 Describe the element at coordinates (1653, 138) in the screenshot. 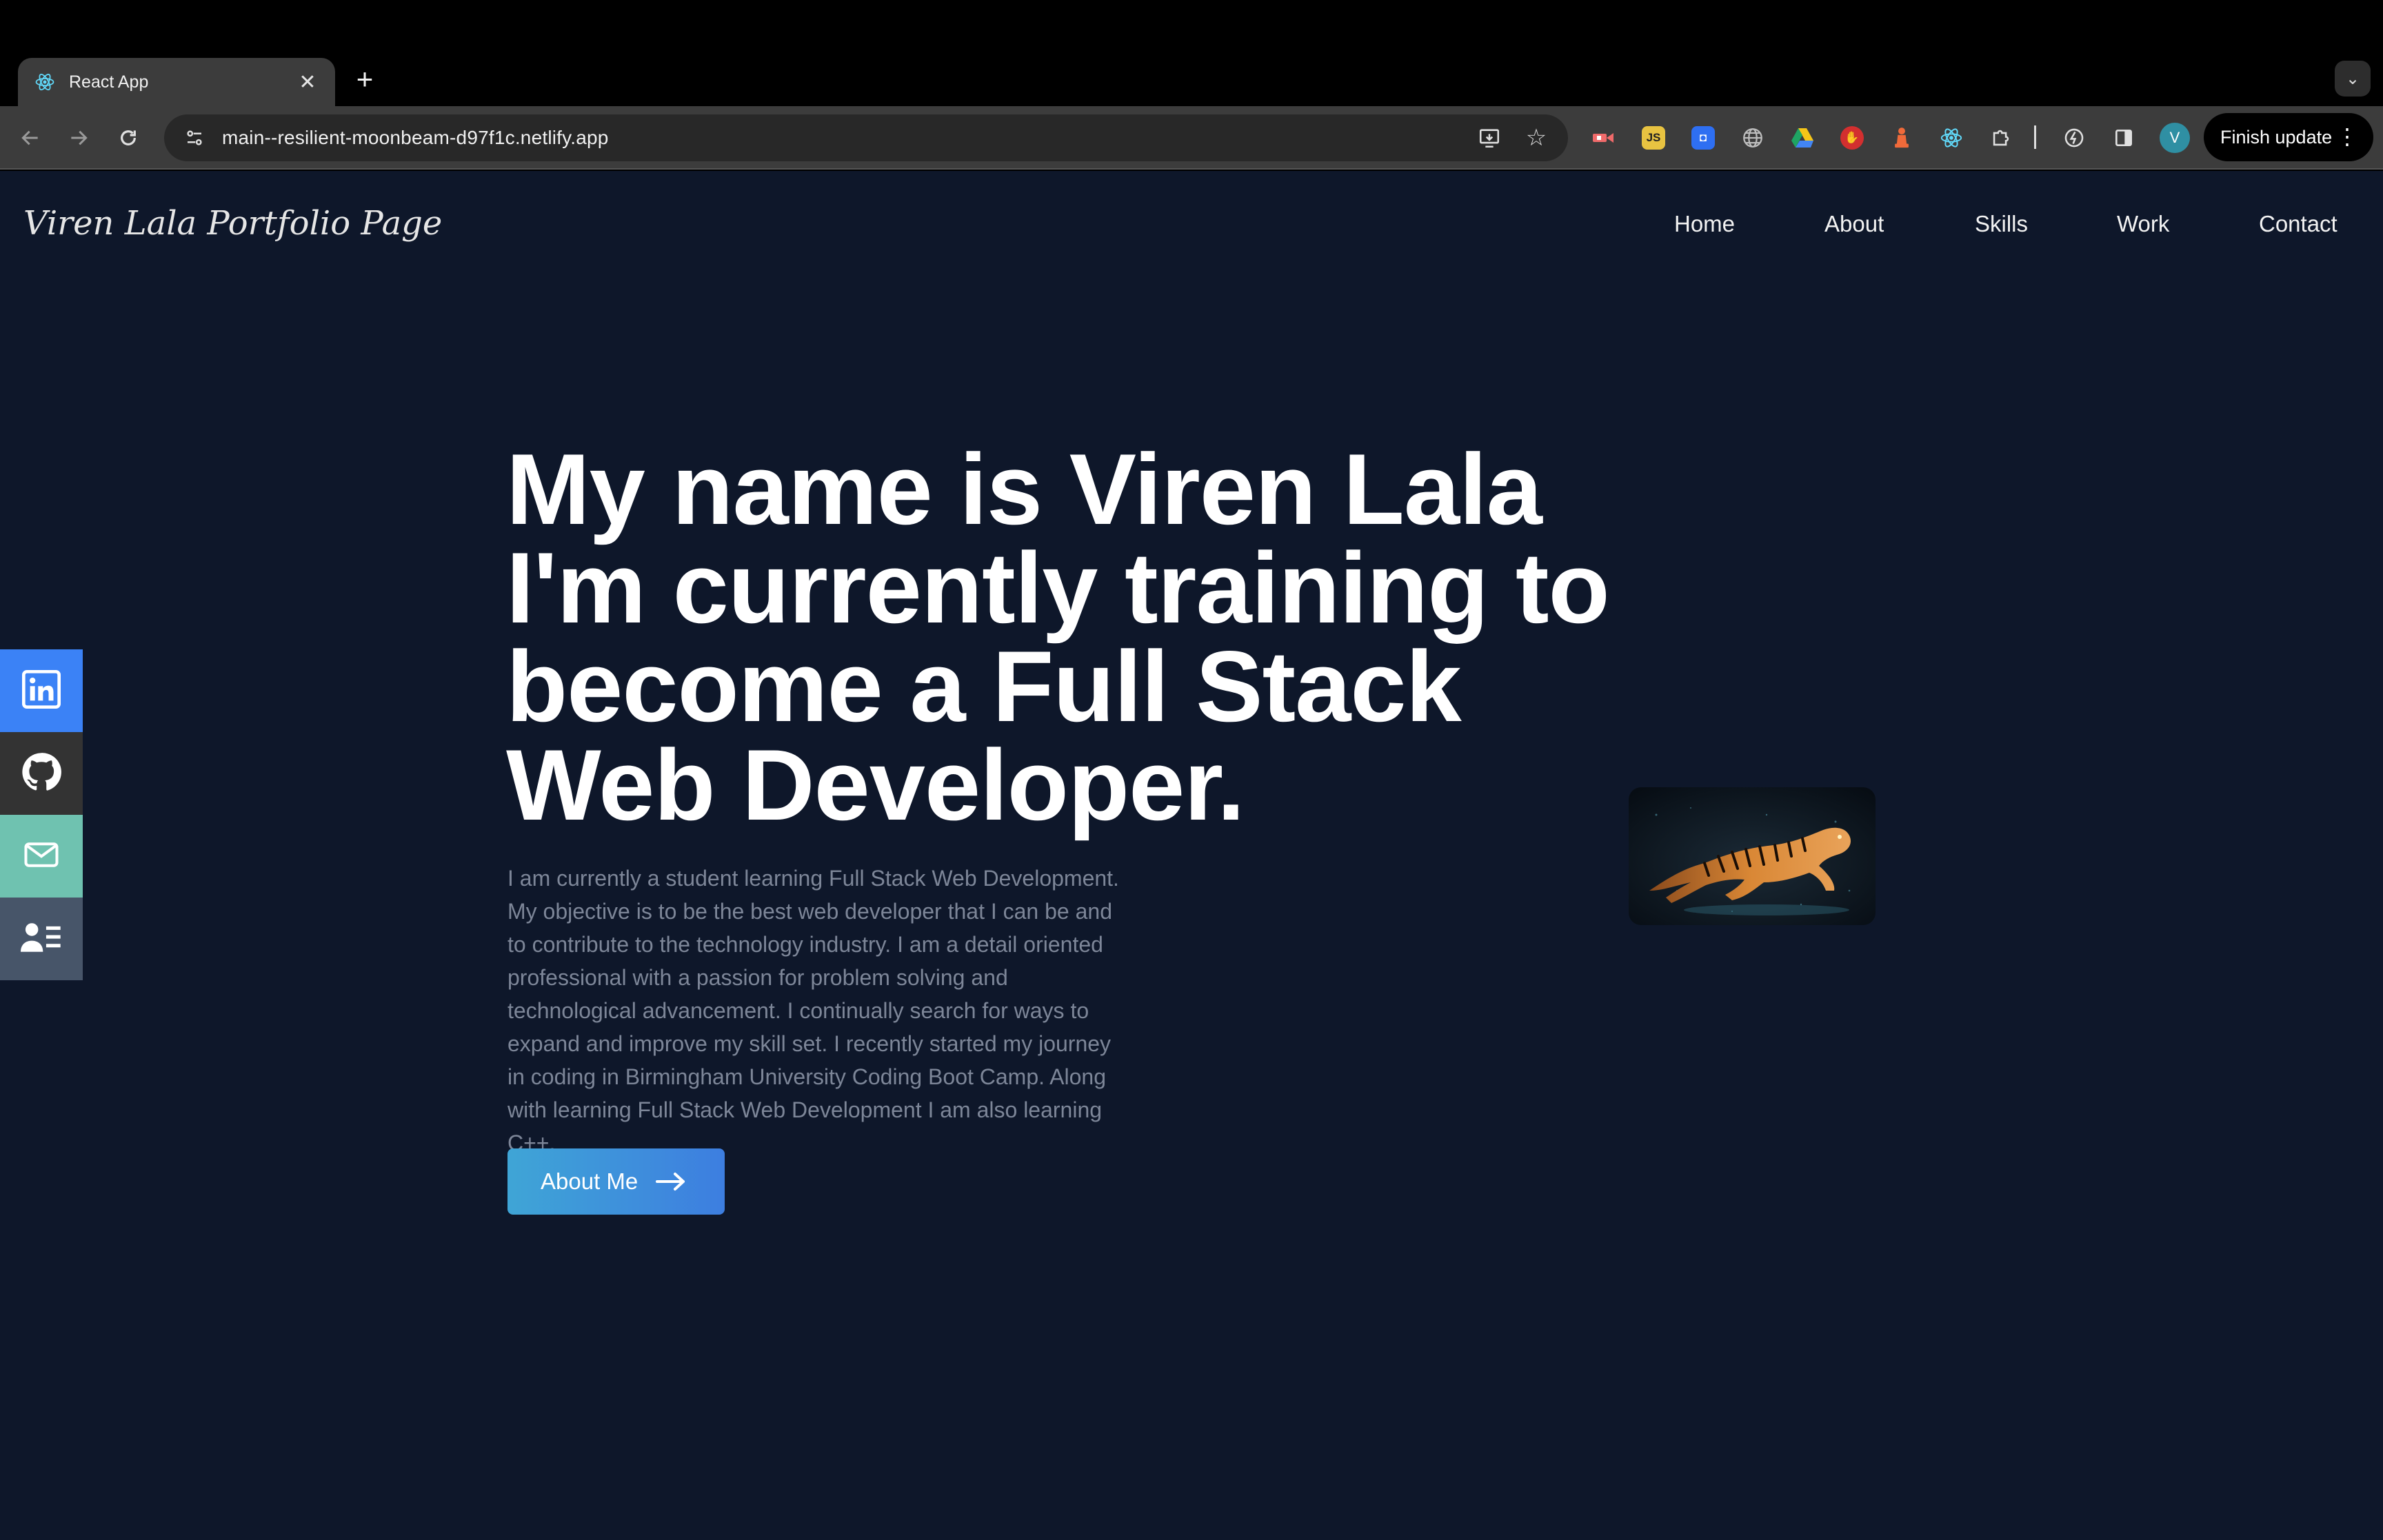

I see `js-ext-icon: JS` at that location.